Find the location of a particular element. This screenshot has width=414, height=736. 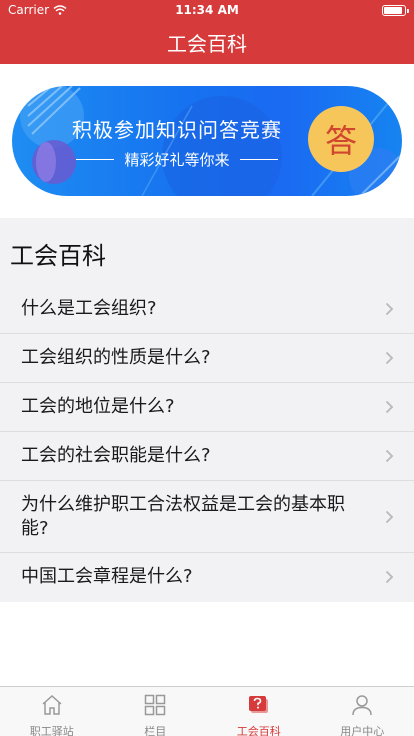

answer-badge: 答 is located at coordinates (341, 139).